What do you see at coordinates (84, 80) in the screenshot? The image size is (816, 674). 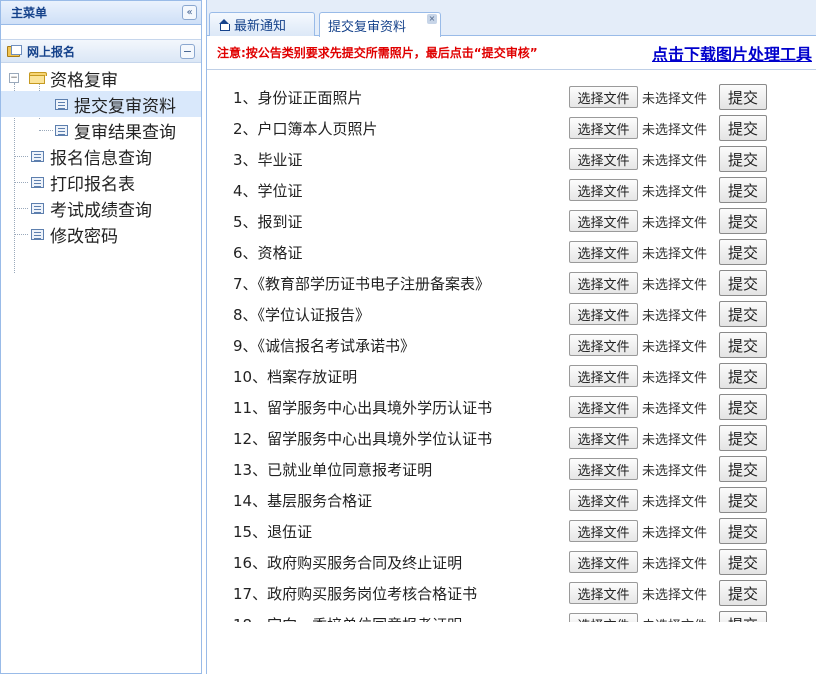 I see `tree-folder-label: 资格复审` at bounding box center [84, 80].